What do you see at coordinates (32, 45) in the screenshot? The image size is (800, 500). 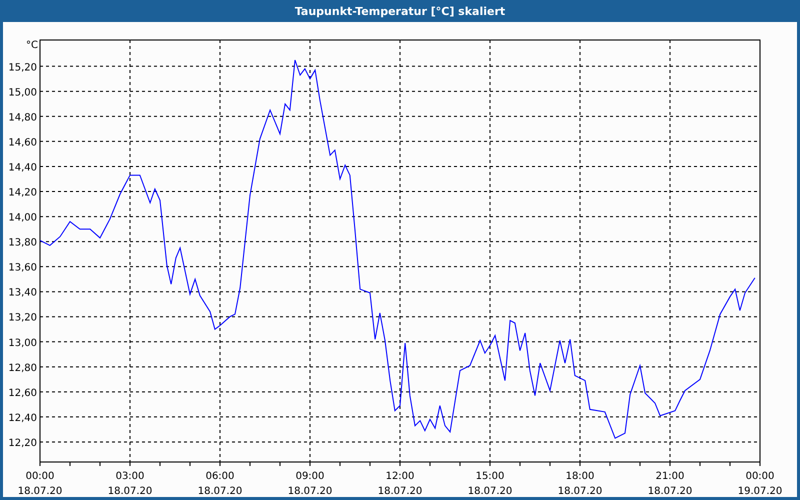 I see `y-axis-unit: °C` at bounding box center [32, 45].